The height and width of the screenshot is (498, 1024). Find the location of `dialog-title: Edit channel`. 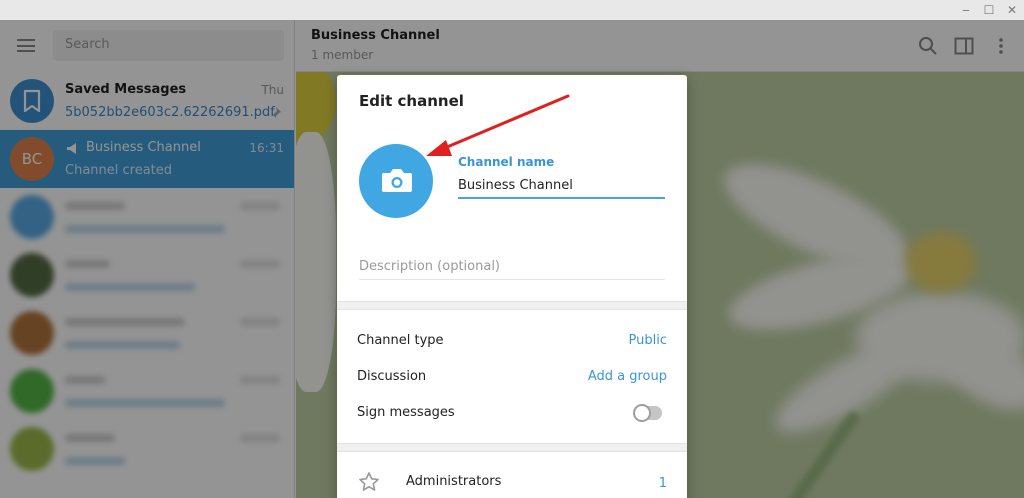

dialog-title: Edit channel is located at coordinates (411, 101).